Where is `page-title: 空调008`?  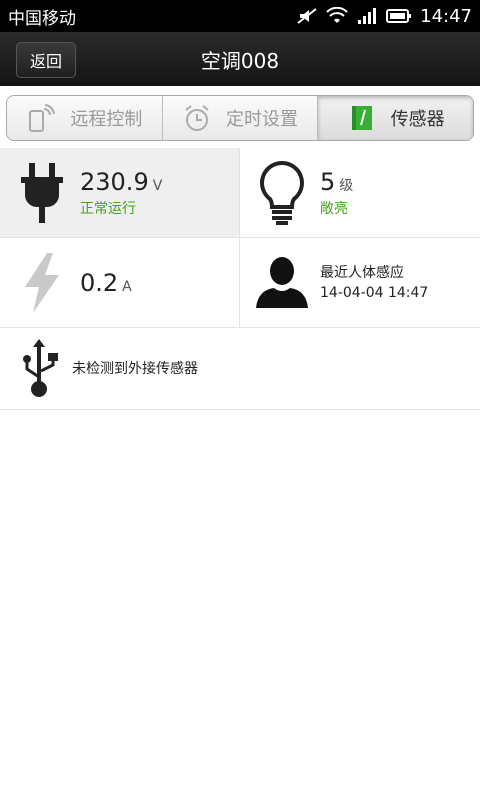 page-title: 空调008 is located at coordinates (240, 60).